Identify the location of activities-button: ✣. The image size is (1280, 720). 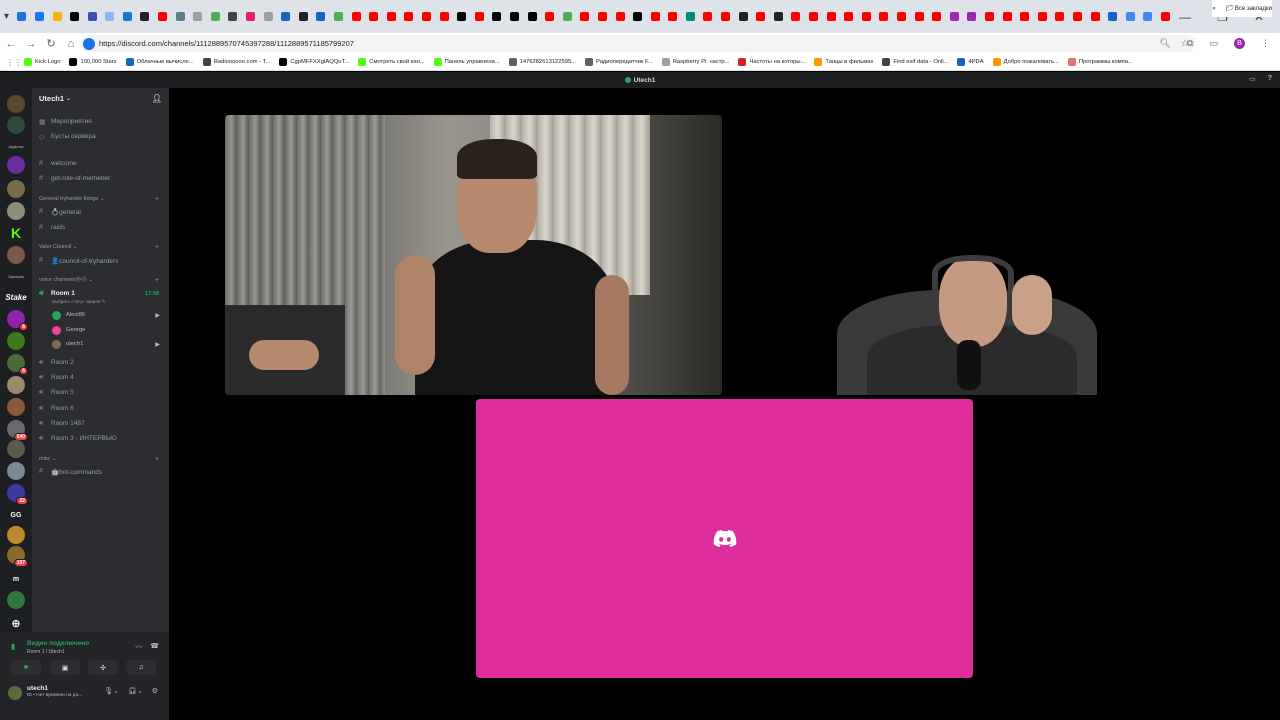
(103, 667).